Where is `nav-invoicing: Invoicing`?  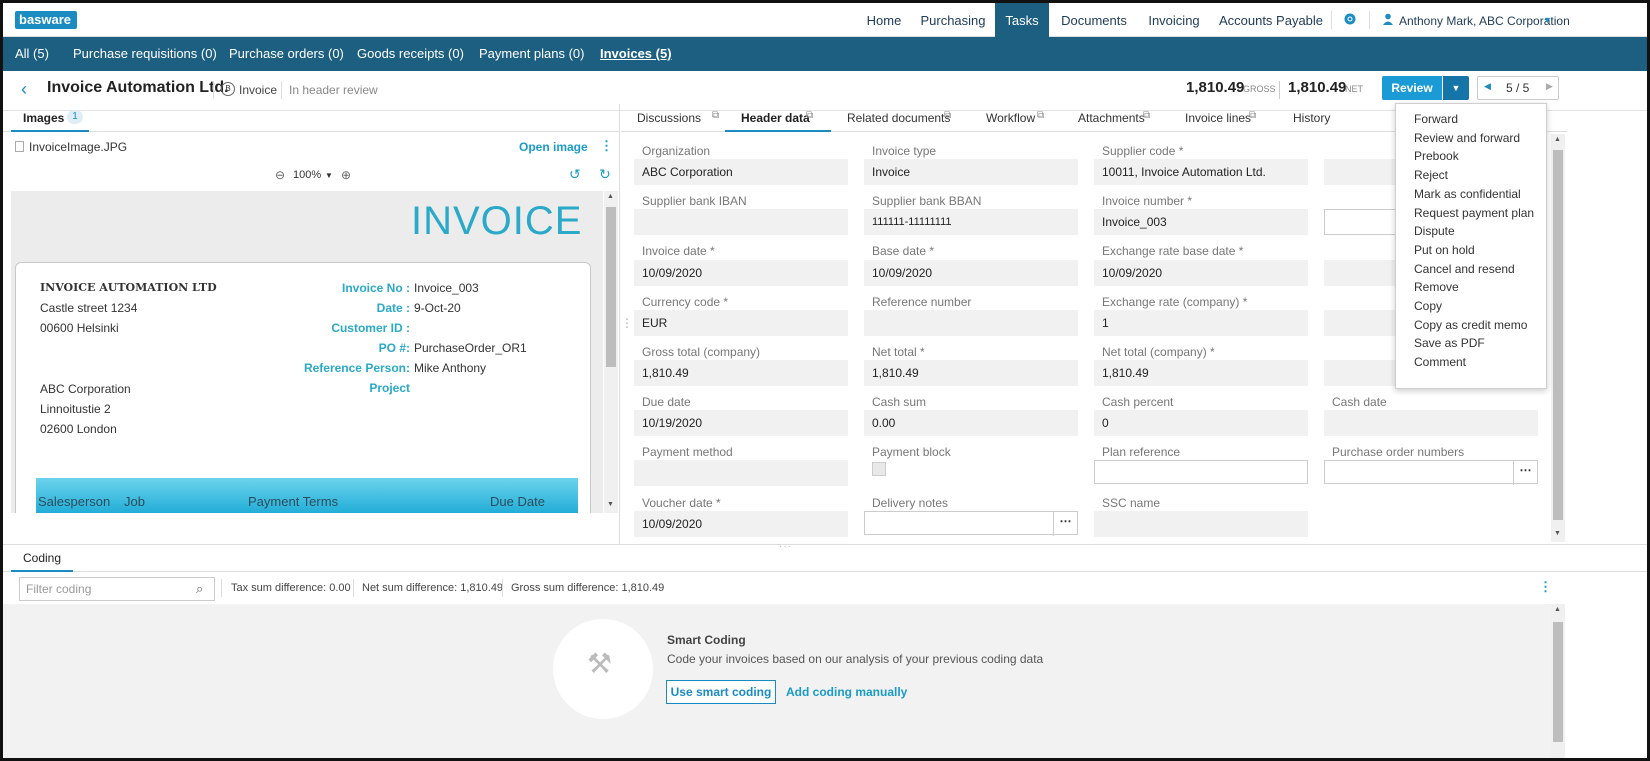
nav-invoicing: Invoicing is located at coordinates (1174, 20).